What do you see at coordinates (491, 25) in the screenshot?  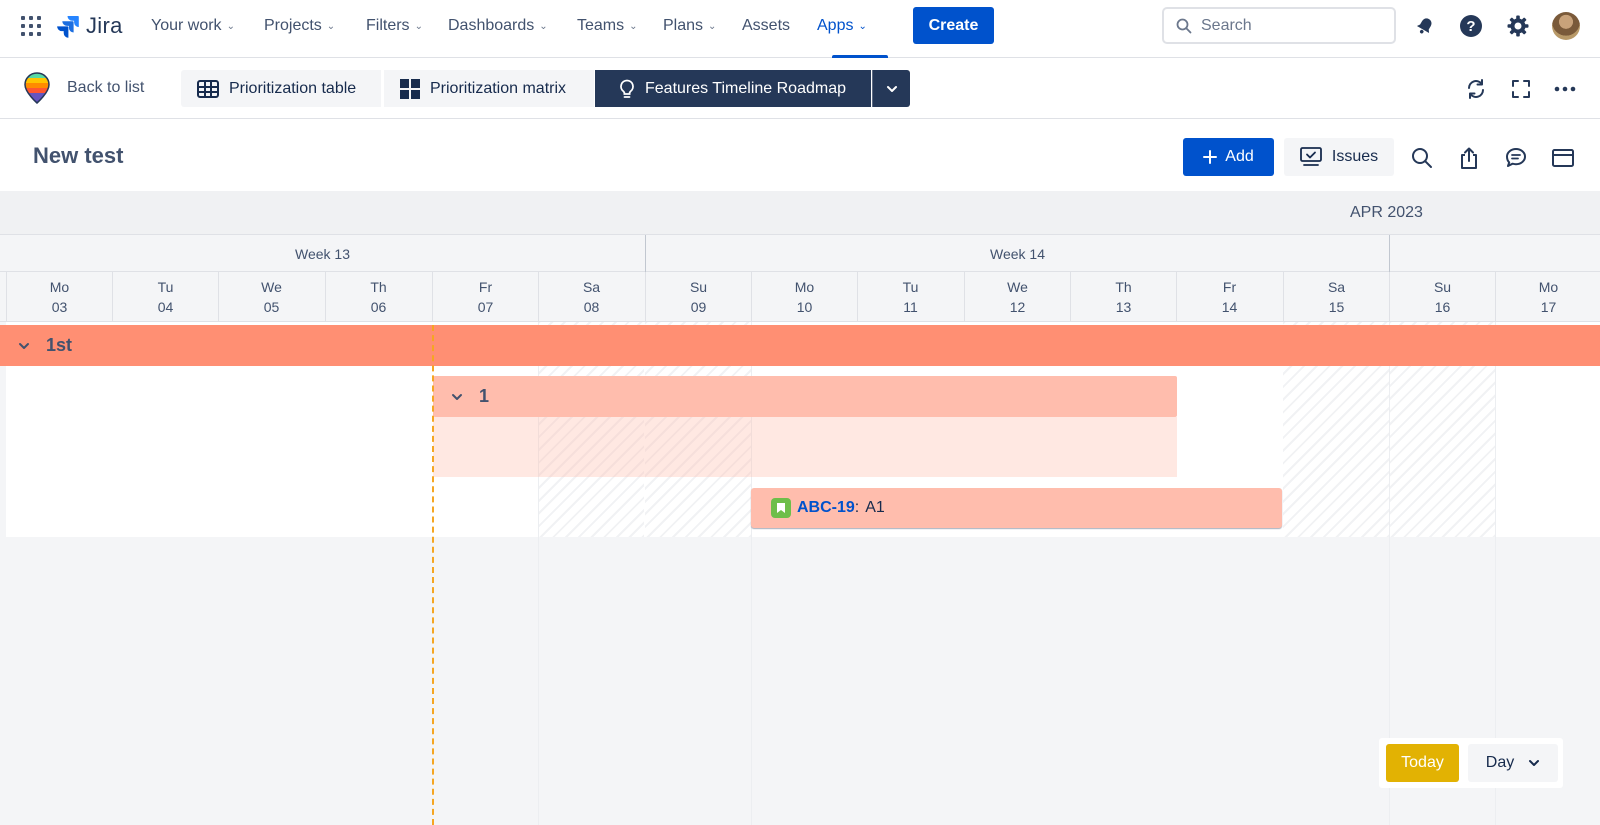 I see `nav-dashboards-label: Dashboards` at bounding box center [491, 25].